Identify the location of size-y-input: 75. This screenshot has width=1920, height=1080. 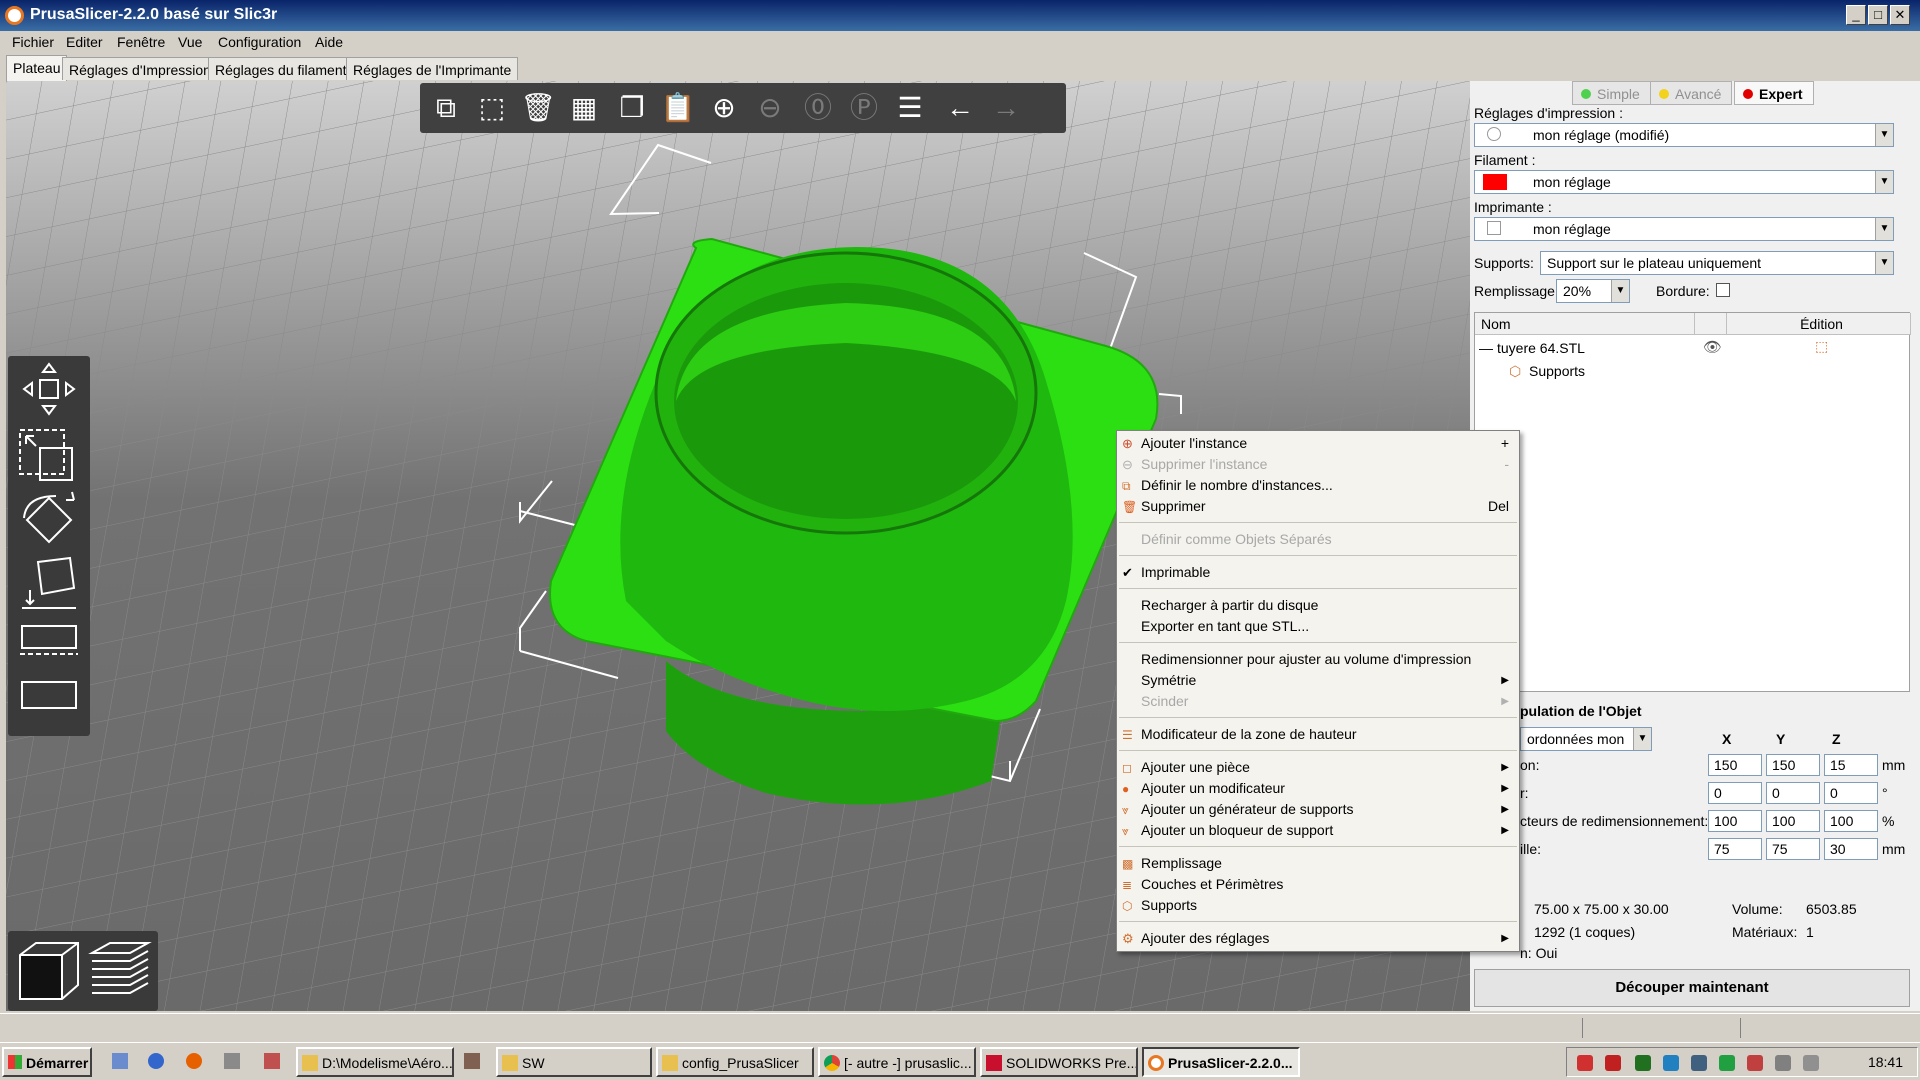
(1793, 849).